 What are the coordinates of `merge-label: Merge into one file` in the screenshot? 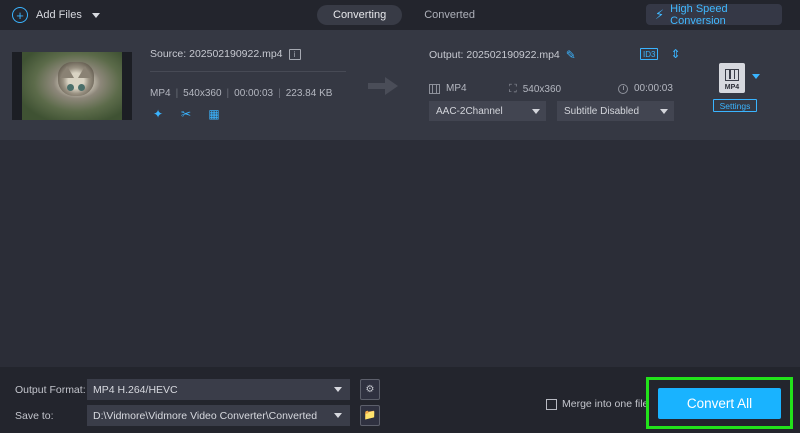 It's located at (605, 404).